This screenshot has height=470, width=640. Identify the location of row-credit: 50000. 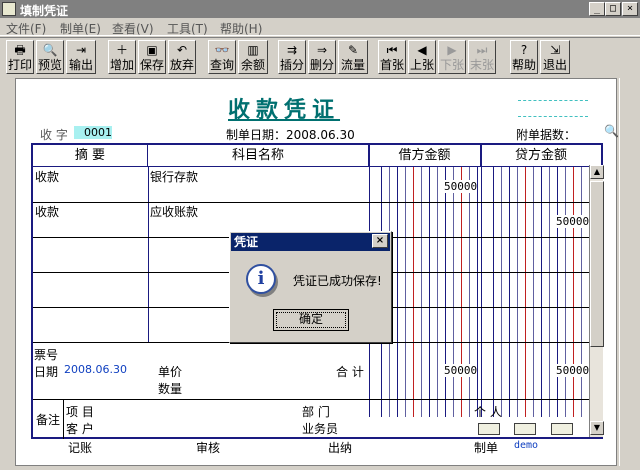
(573, 221).